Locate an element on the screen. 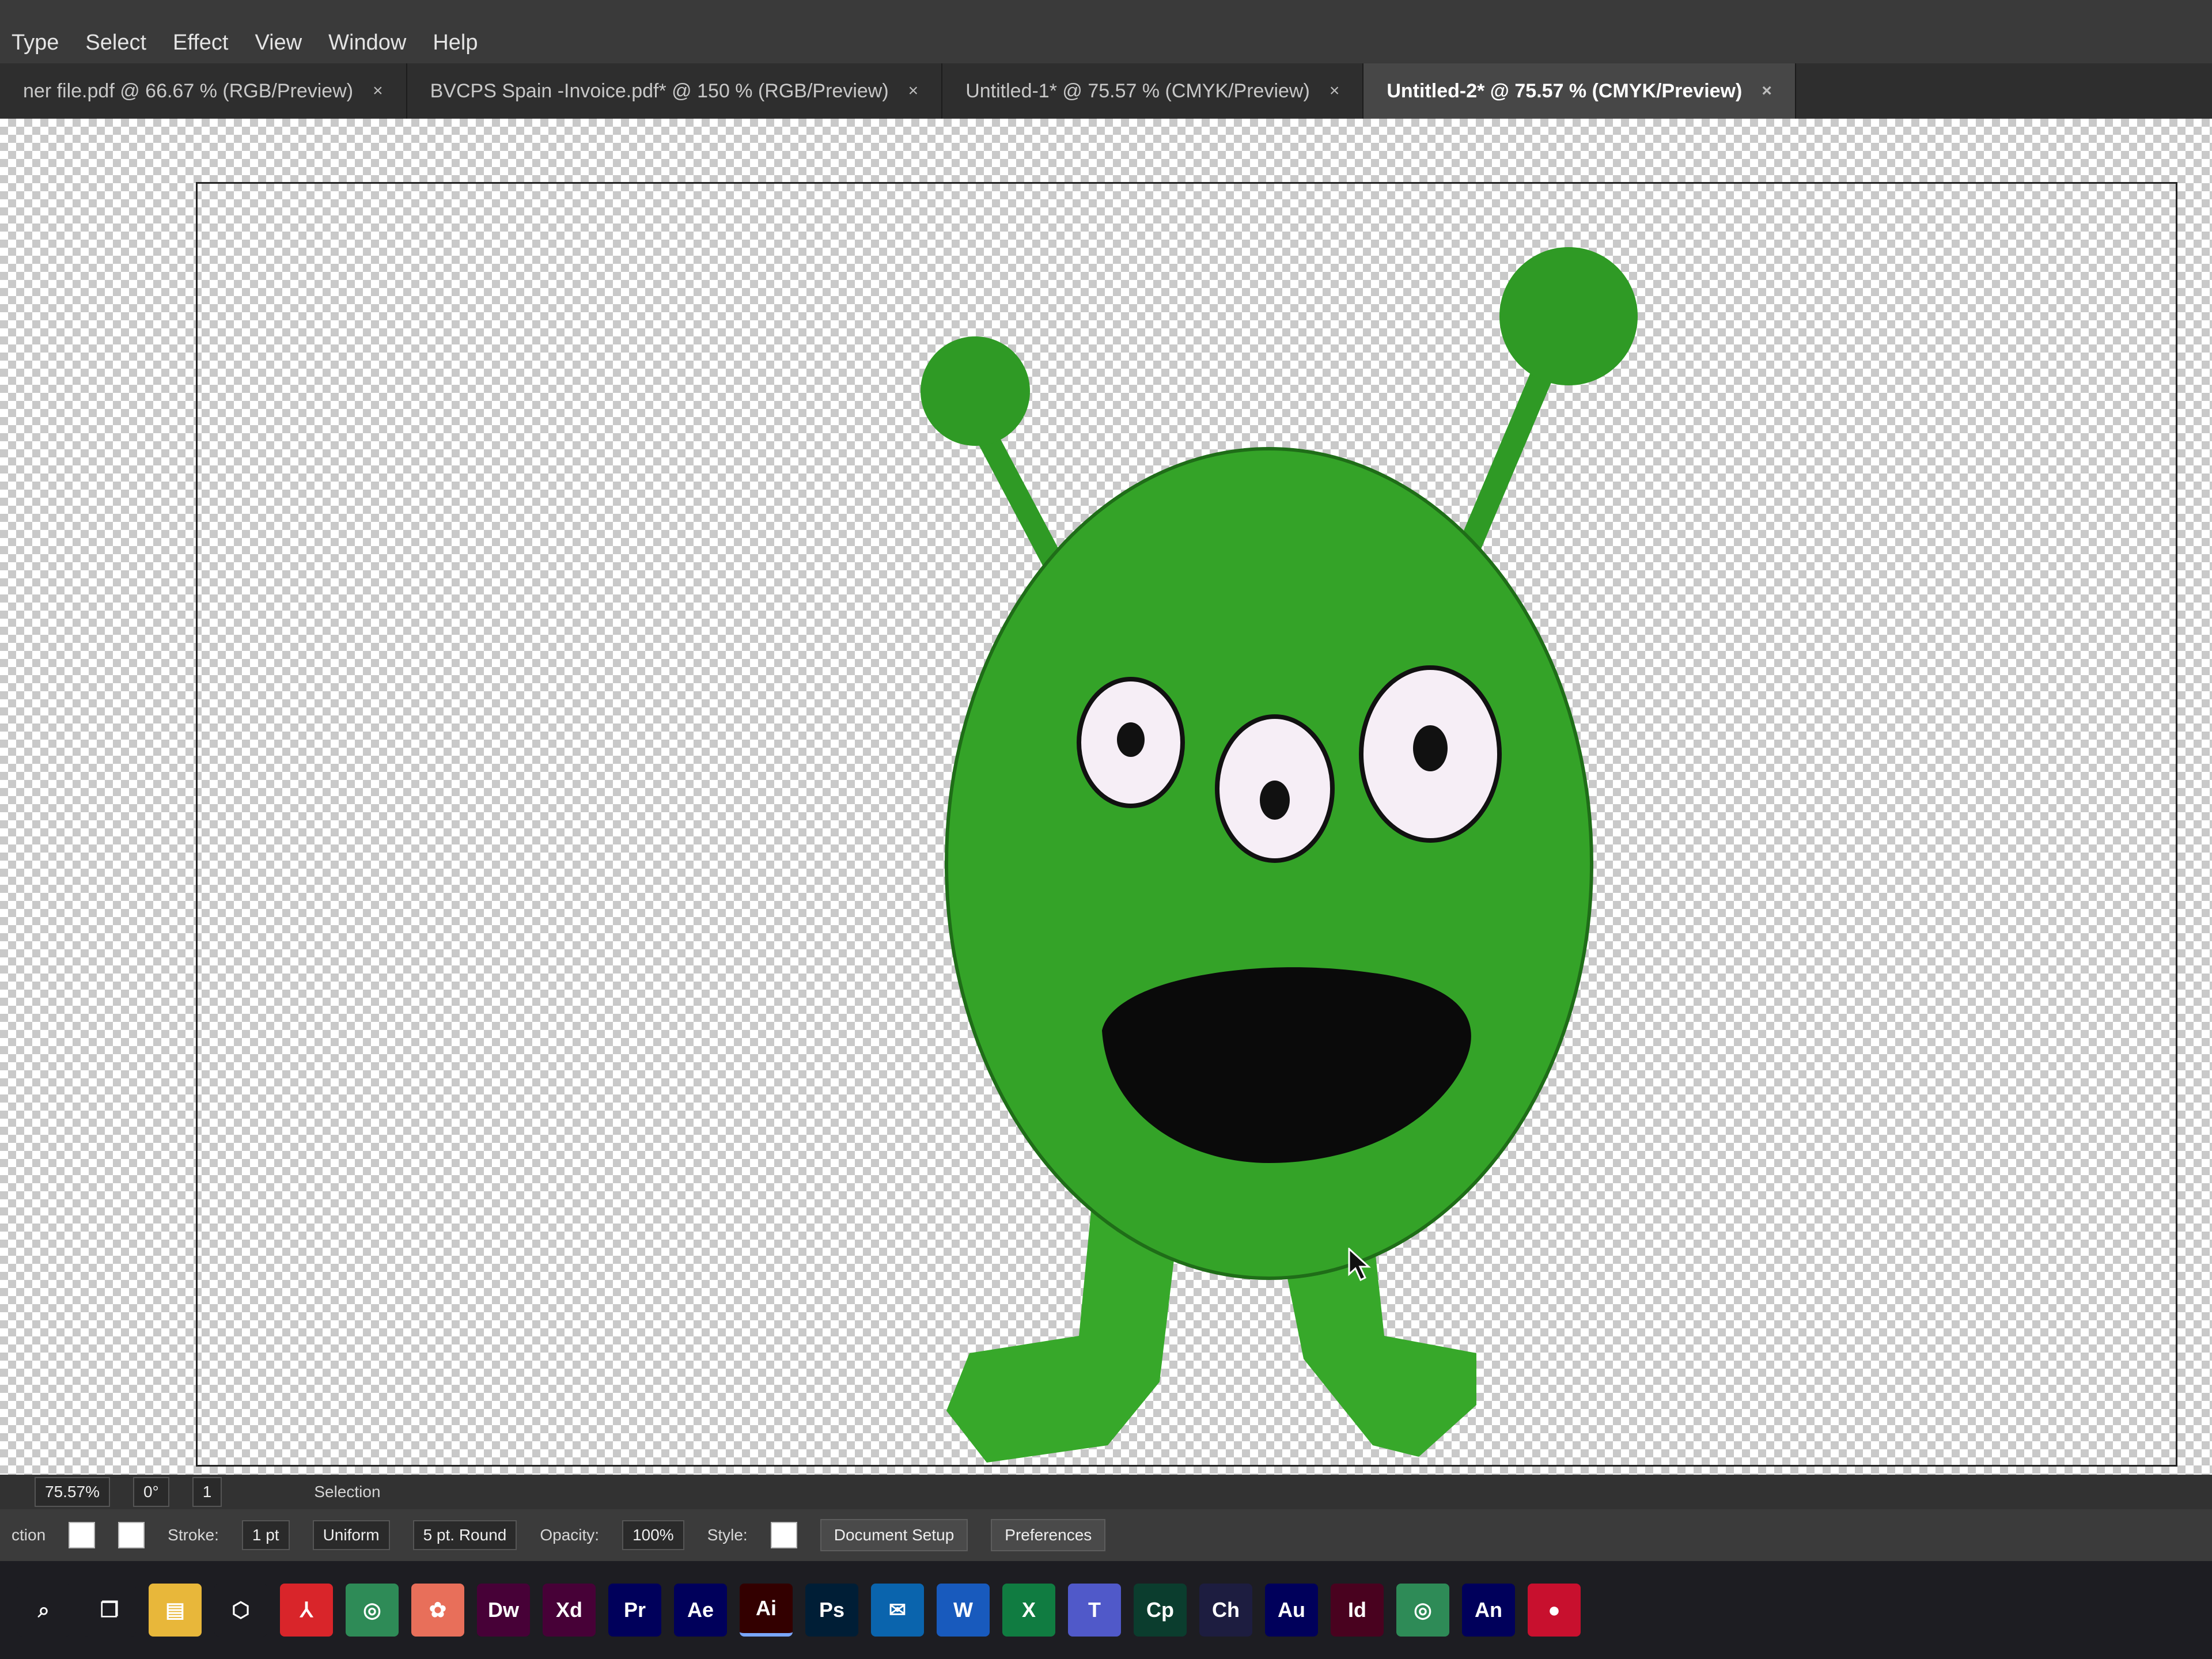  mouse-cursor-icon is located at coordinates (1359, 1265).